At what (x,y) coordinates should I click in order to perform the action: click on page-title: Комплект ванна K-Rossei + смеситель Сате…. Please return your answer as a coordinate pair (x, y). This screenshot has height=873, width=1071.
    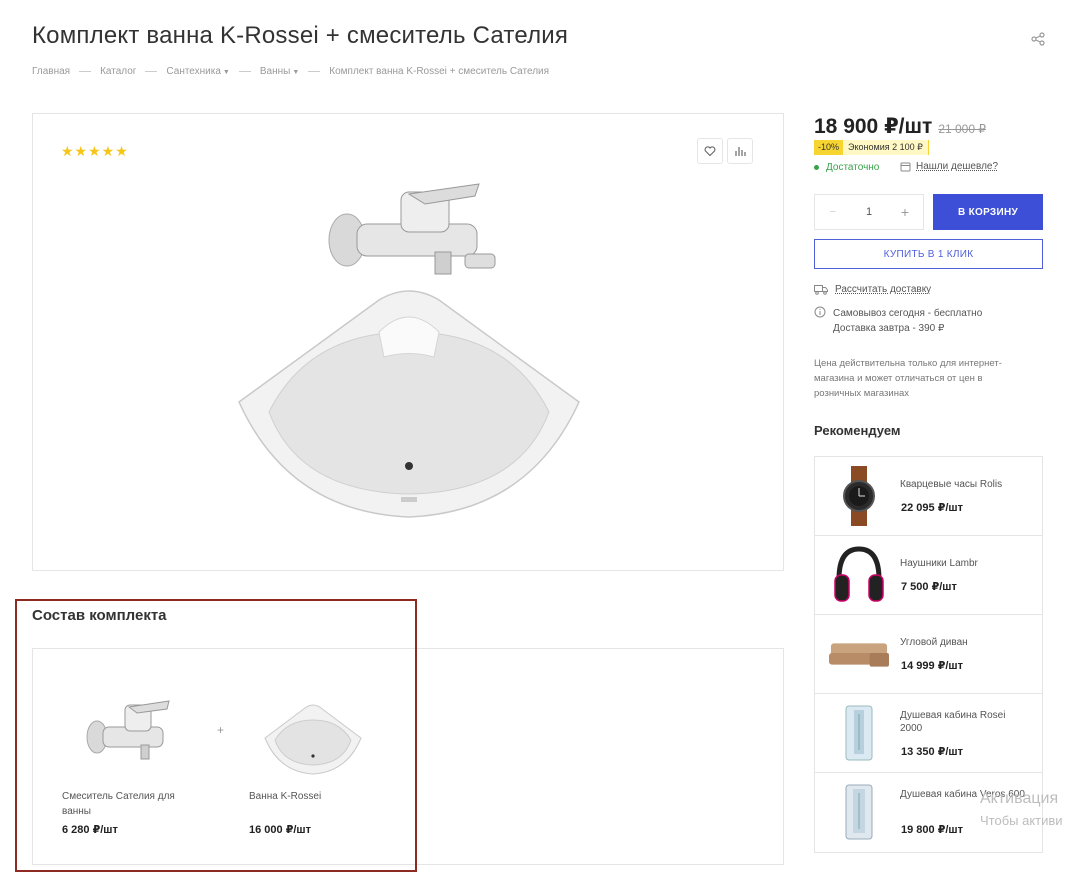
    Looking at the image, I should click on (300, 35).